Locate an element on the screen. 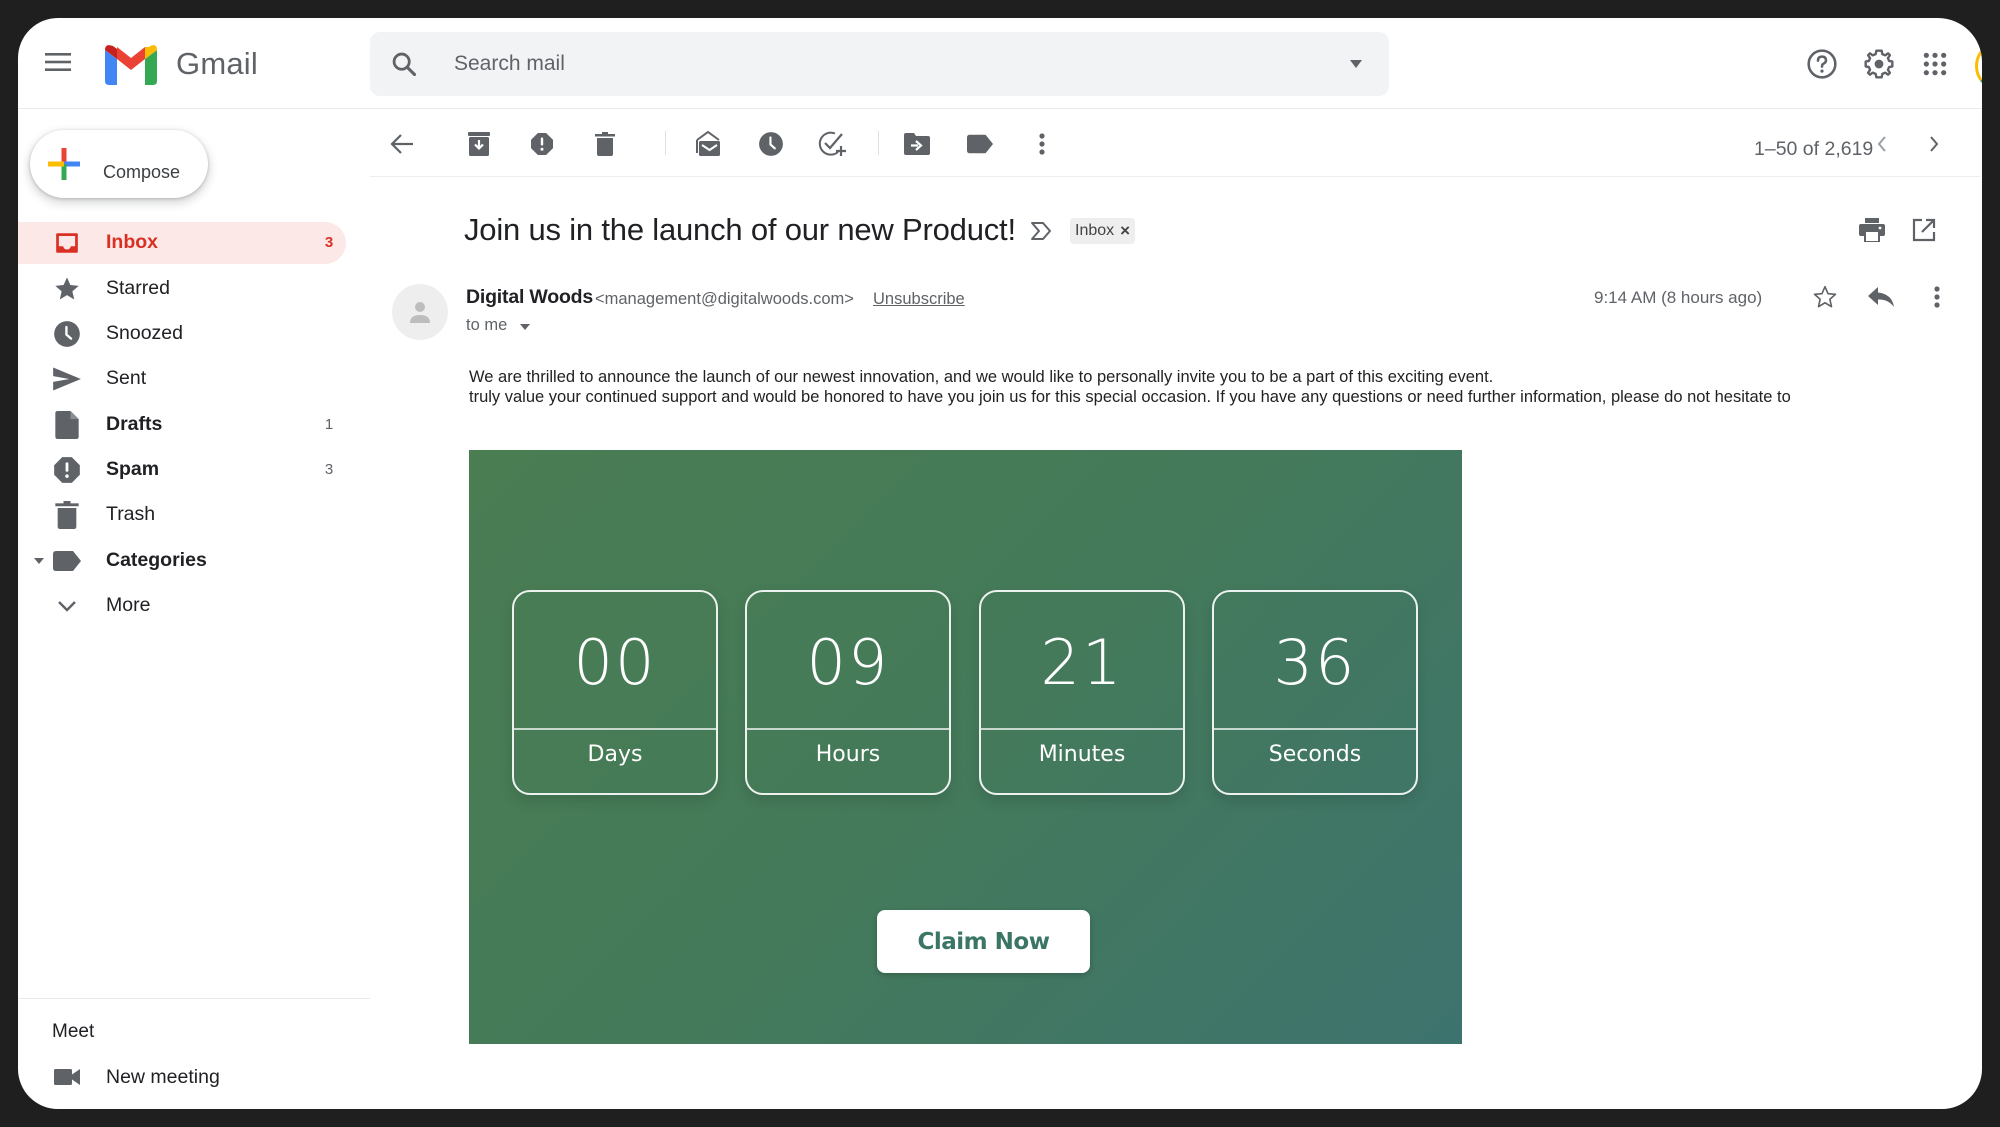 This screenshot has width=2000, height=1127. countdown-hours: 09 Hours is located at coordinates (848, 692).